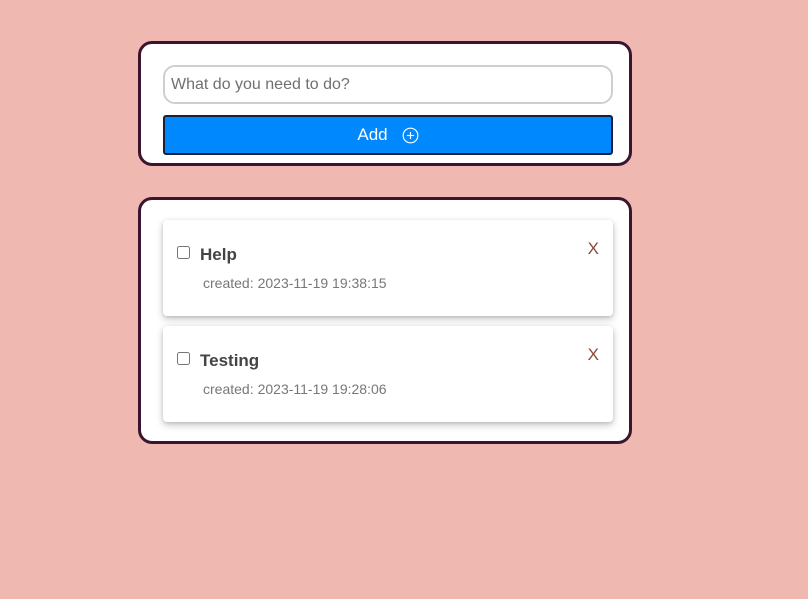 This screenshot has width=808, height=599. I want to click on todo-created-timestamp: 2023-11-19 19:28:06, so click(322, 389).